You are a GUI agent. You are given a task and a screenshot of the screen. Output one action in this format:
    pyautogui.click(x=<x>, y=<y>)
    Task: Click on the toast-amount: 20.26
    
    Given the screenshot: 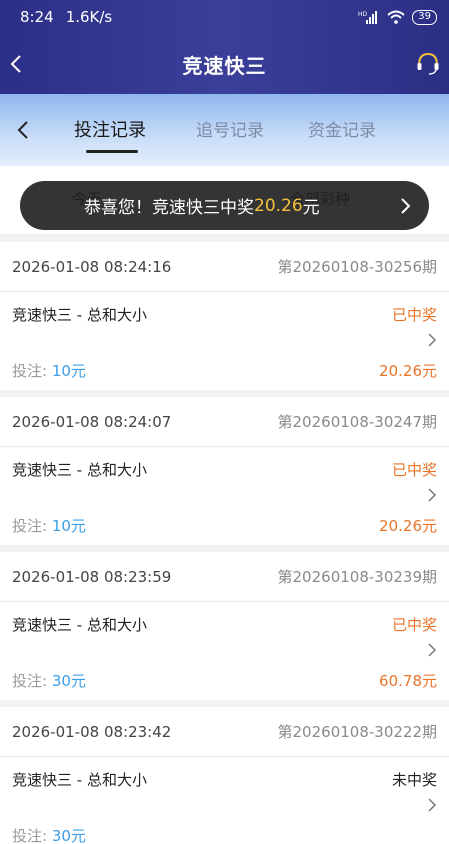 What is the action you would take?
    pyautogui.click(x=278, y=205)
    